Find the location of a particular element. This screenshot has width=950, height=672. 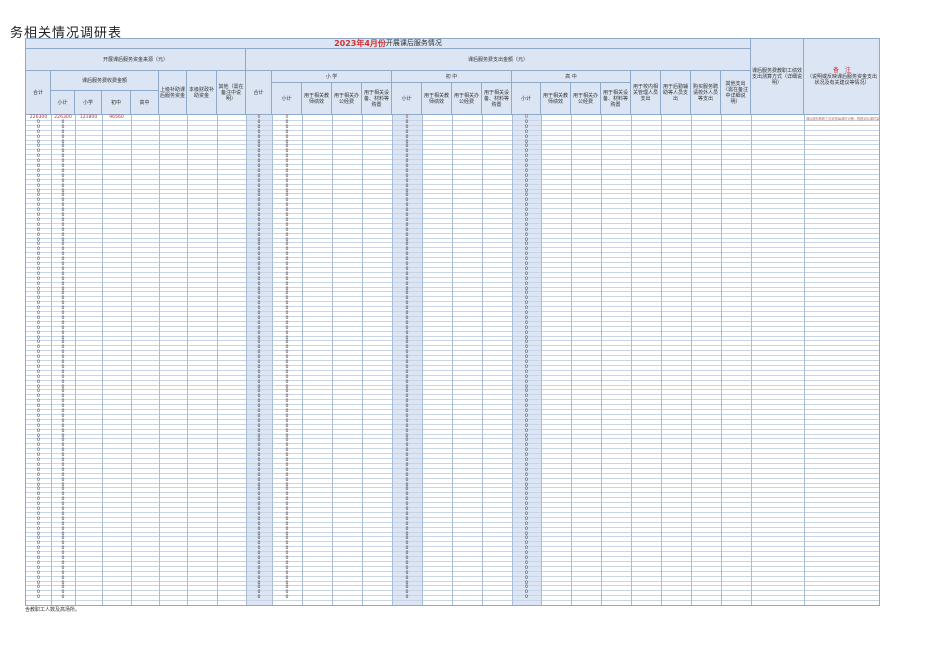

senior-equipment-header: 用于相关设备、材料等购置 is located at coordinates (616, 99).